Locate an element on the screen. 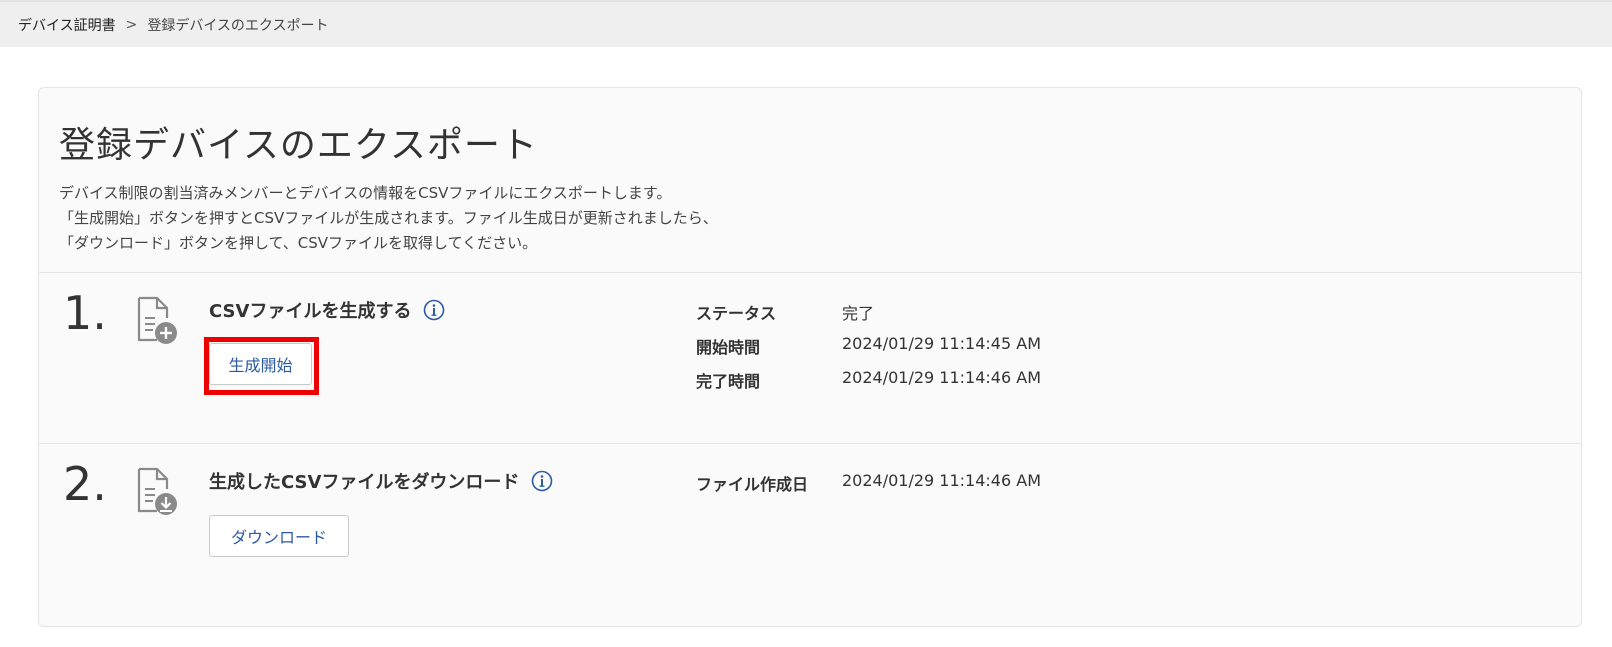 The width and height of the screenshot is (1612, 647). file-add-icon is located at coordinates (157, 321).